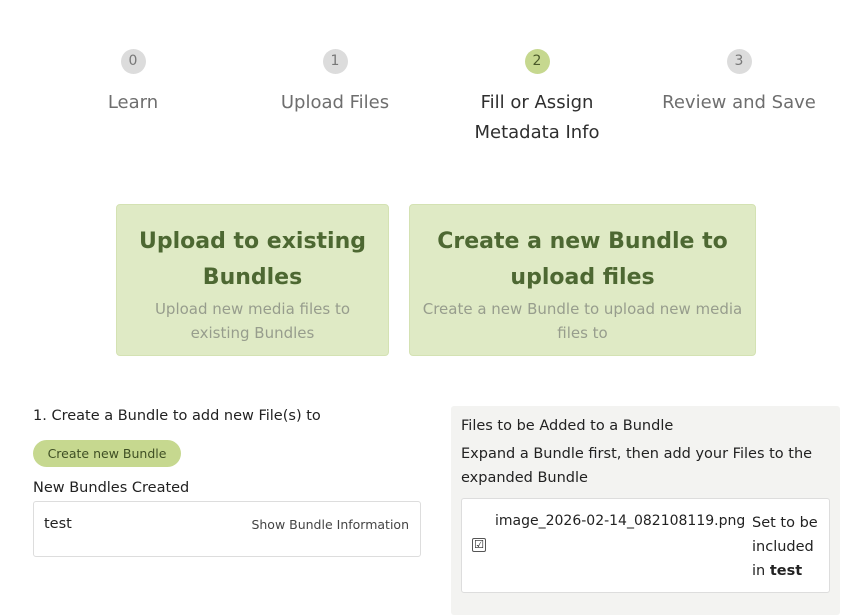 Image resolution: width=865 pixels, height=615 pixels. I want to click on create-bundle-heading: 1. Create a Bundle to add new File(s) to, so click(177, 416).